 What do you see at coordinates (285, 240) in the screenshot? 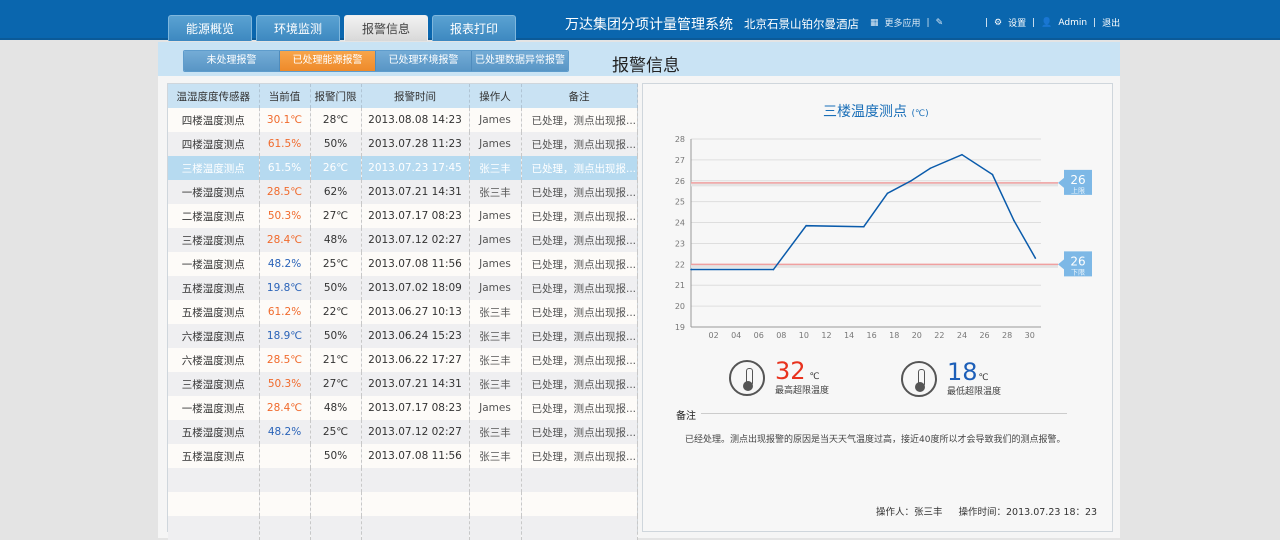
I see `current-value: 28.4℃` at bounding box center [285, 240].